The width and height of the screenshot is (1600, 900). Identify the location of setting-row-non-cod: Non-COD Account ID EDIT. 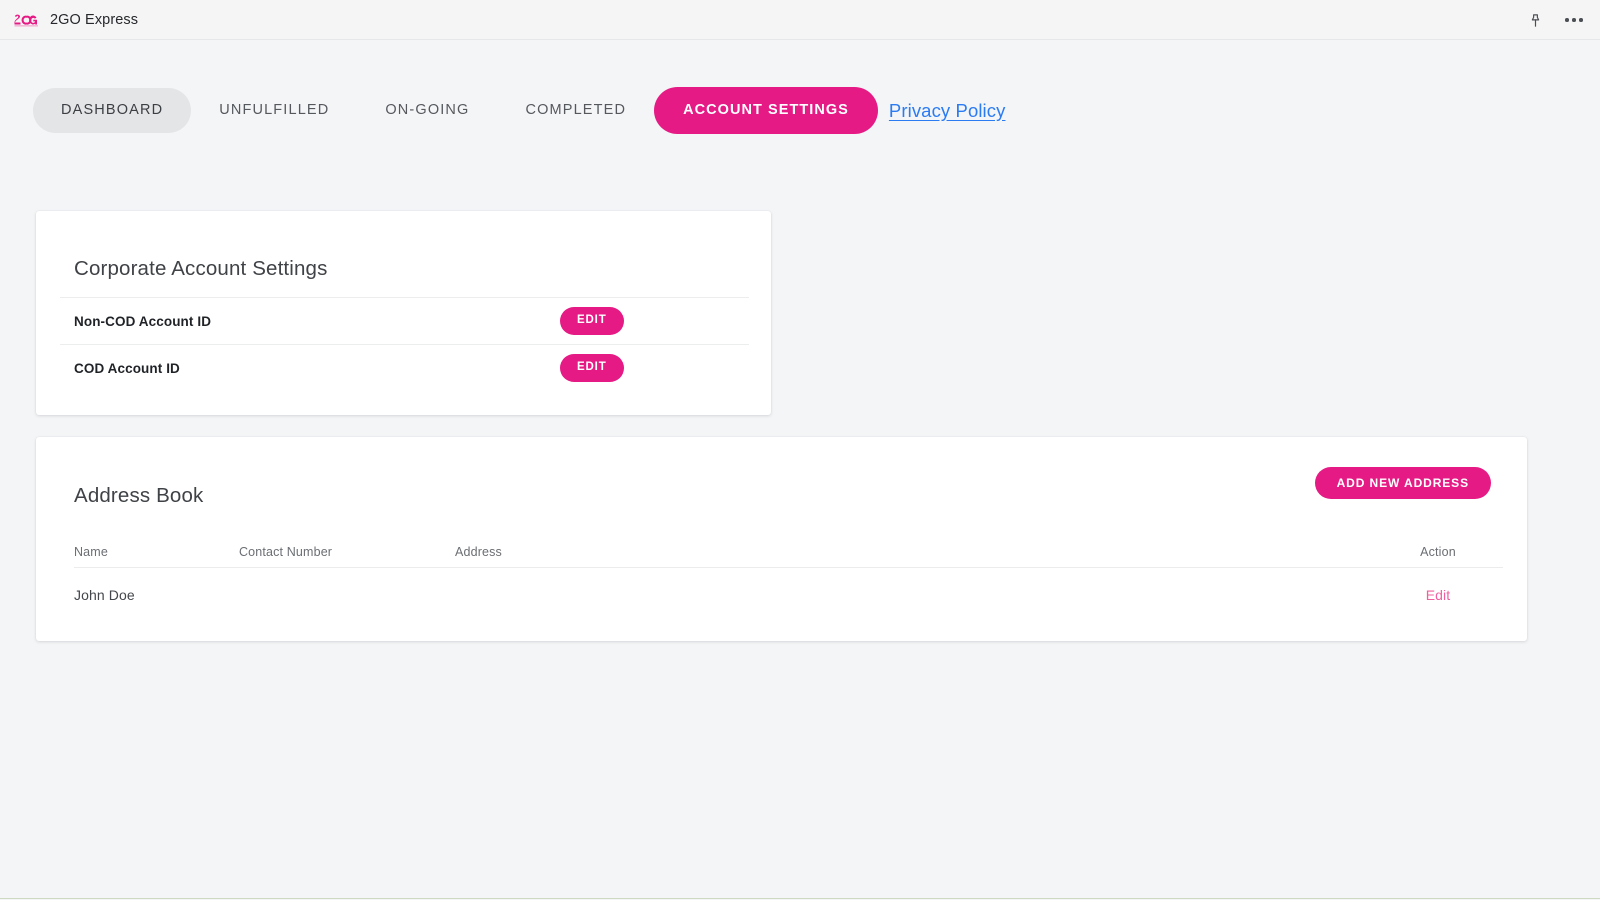
(404, 320).